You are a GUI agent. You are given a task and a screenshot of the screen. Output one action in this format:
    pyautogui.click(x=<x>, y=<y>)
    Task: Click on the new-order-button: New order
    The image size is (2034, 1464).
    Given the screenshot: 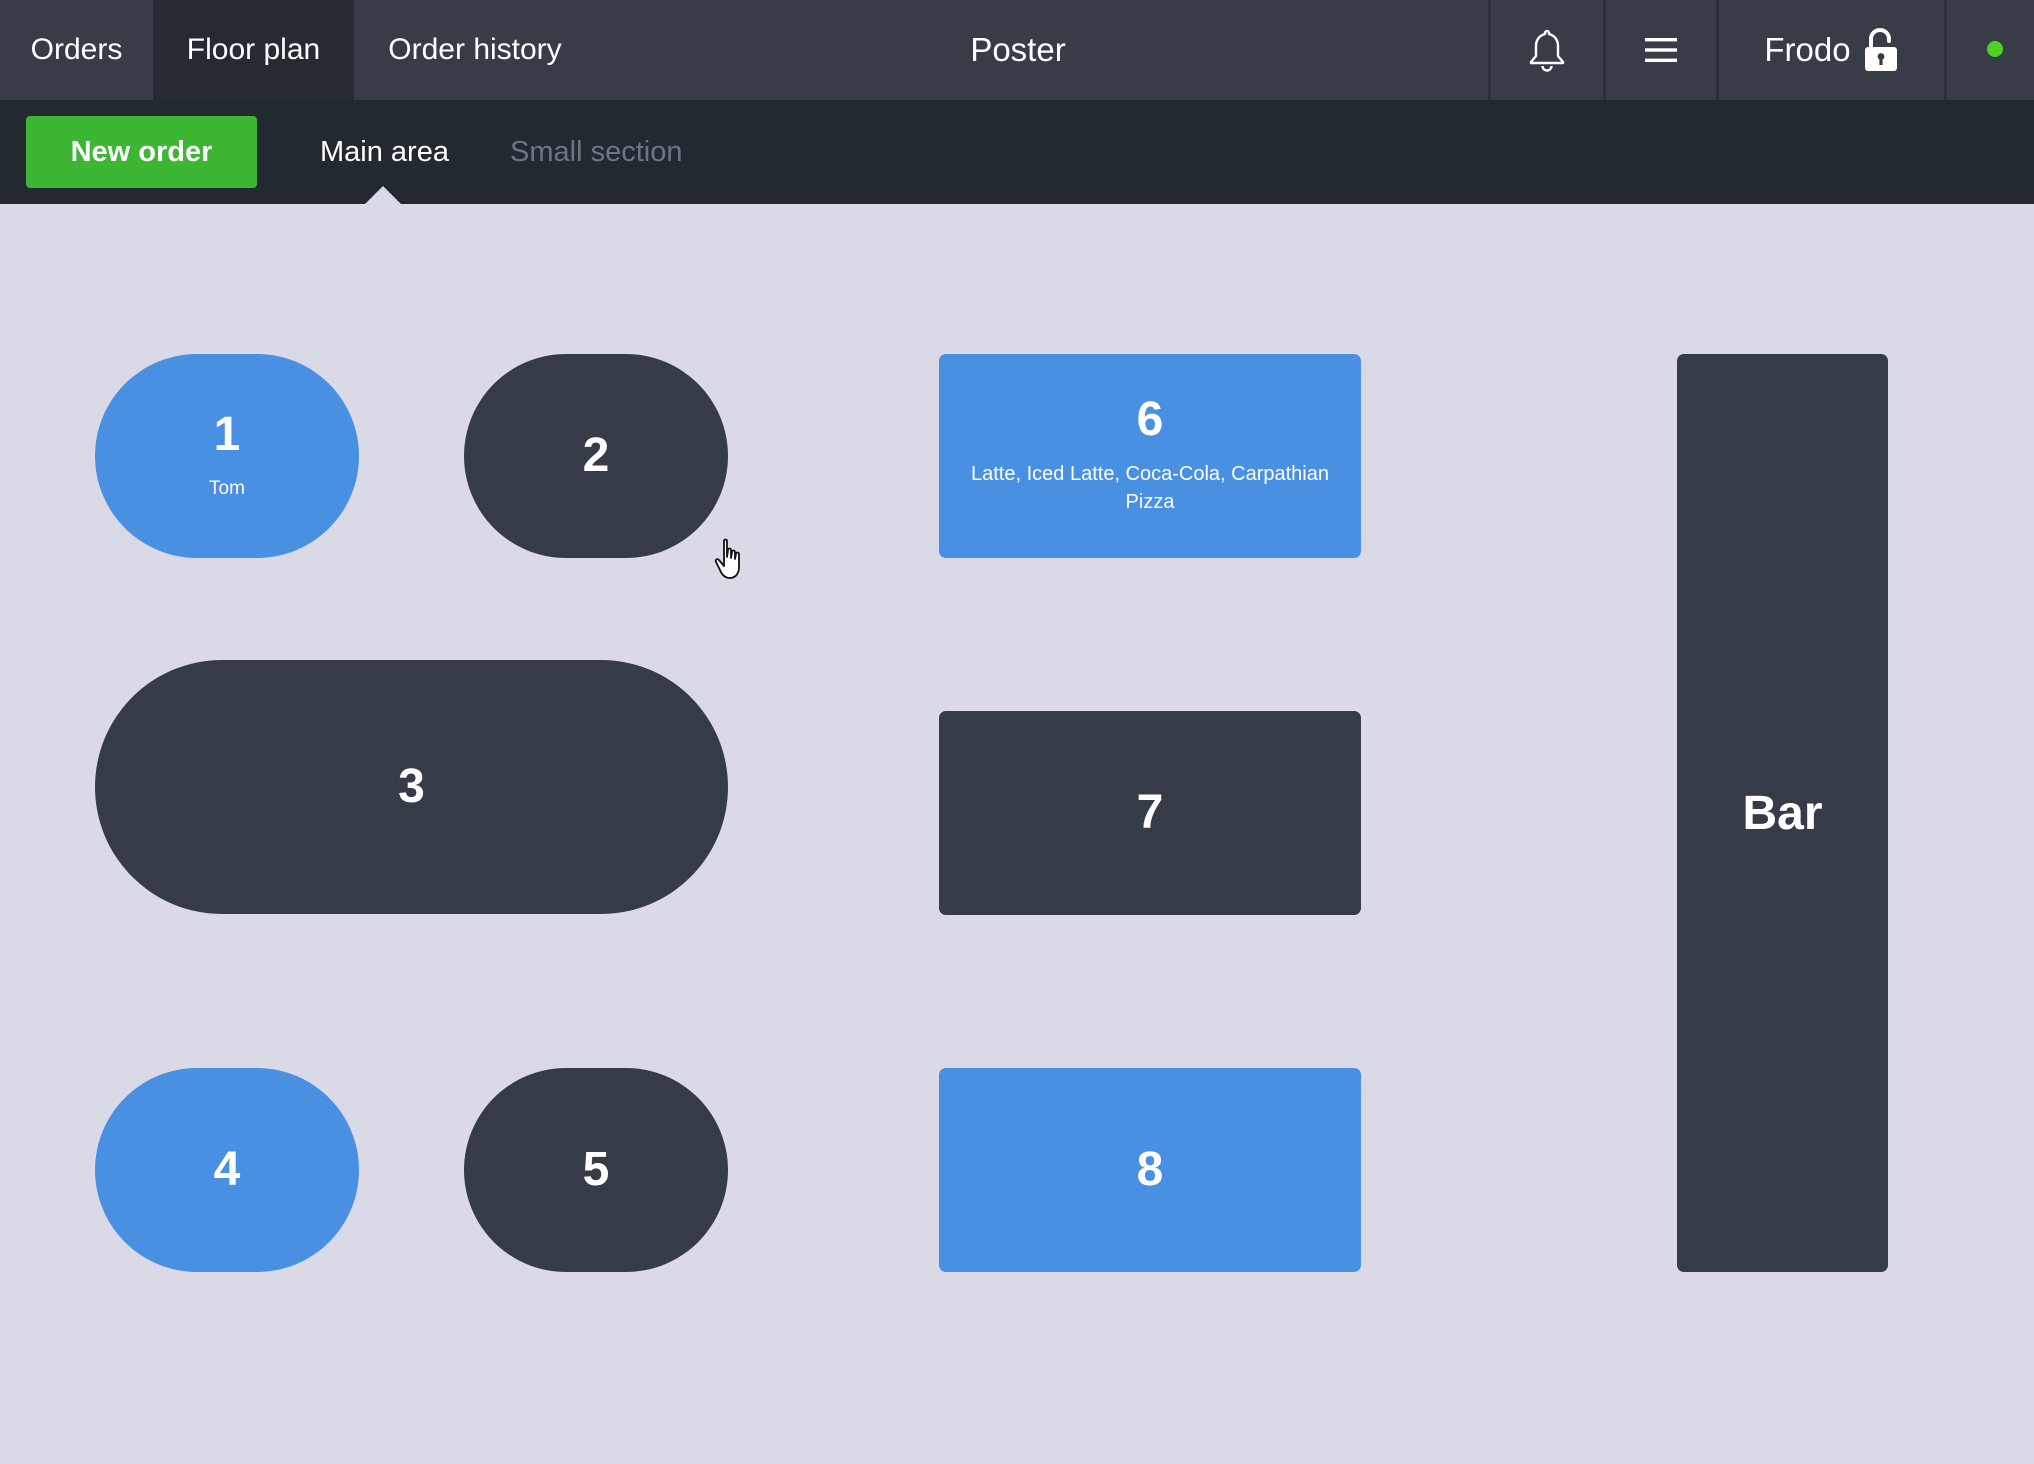 What is the action you would take?
    pyautogui.click(x=141, y=152)
    